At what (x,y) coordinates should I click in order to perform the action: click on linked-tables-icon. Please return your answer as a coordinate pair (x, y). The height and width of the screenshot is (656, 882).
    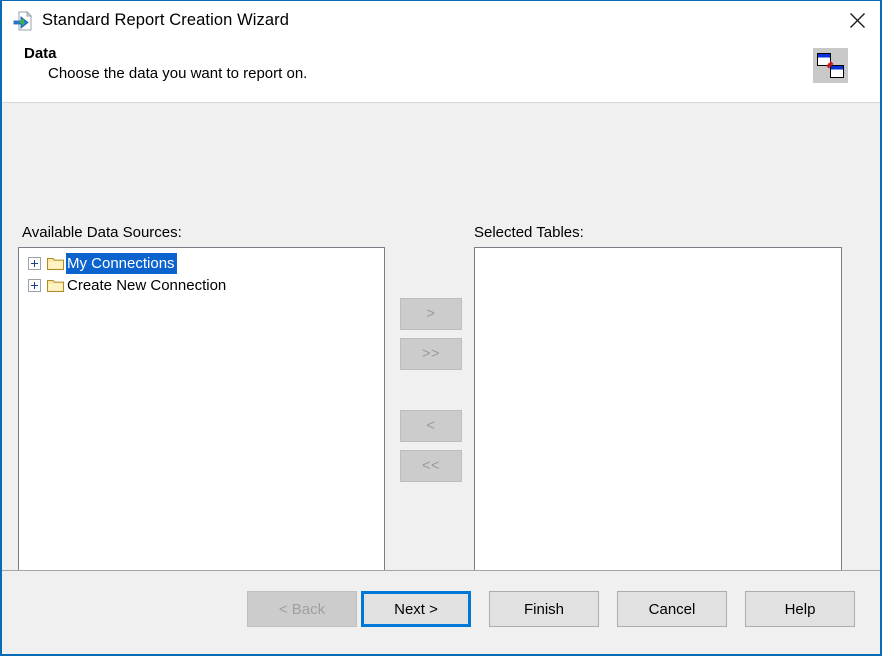
    Looking at the image, I should click on (830, 65).